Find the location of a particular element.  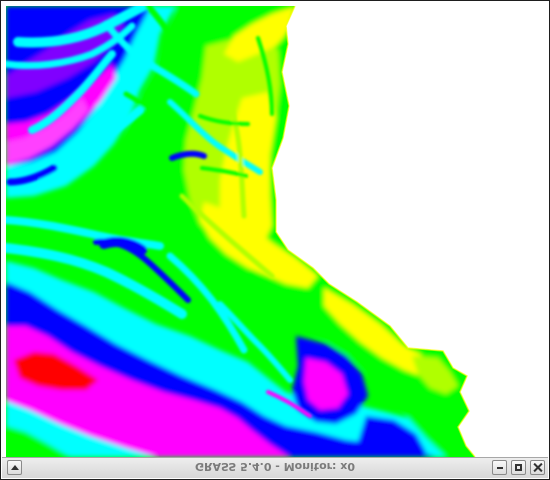

minimize-icon is located at coordinates (500, 468).